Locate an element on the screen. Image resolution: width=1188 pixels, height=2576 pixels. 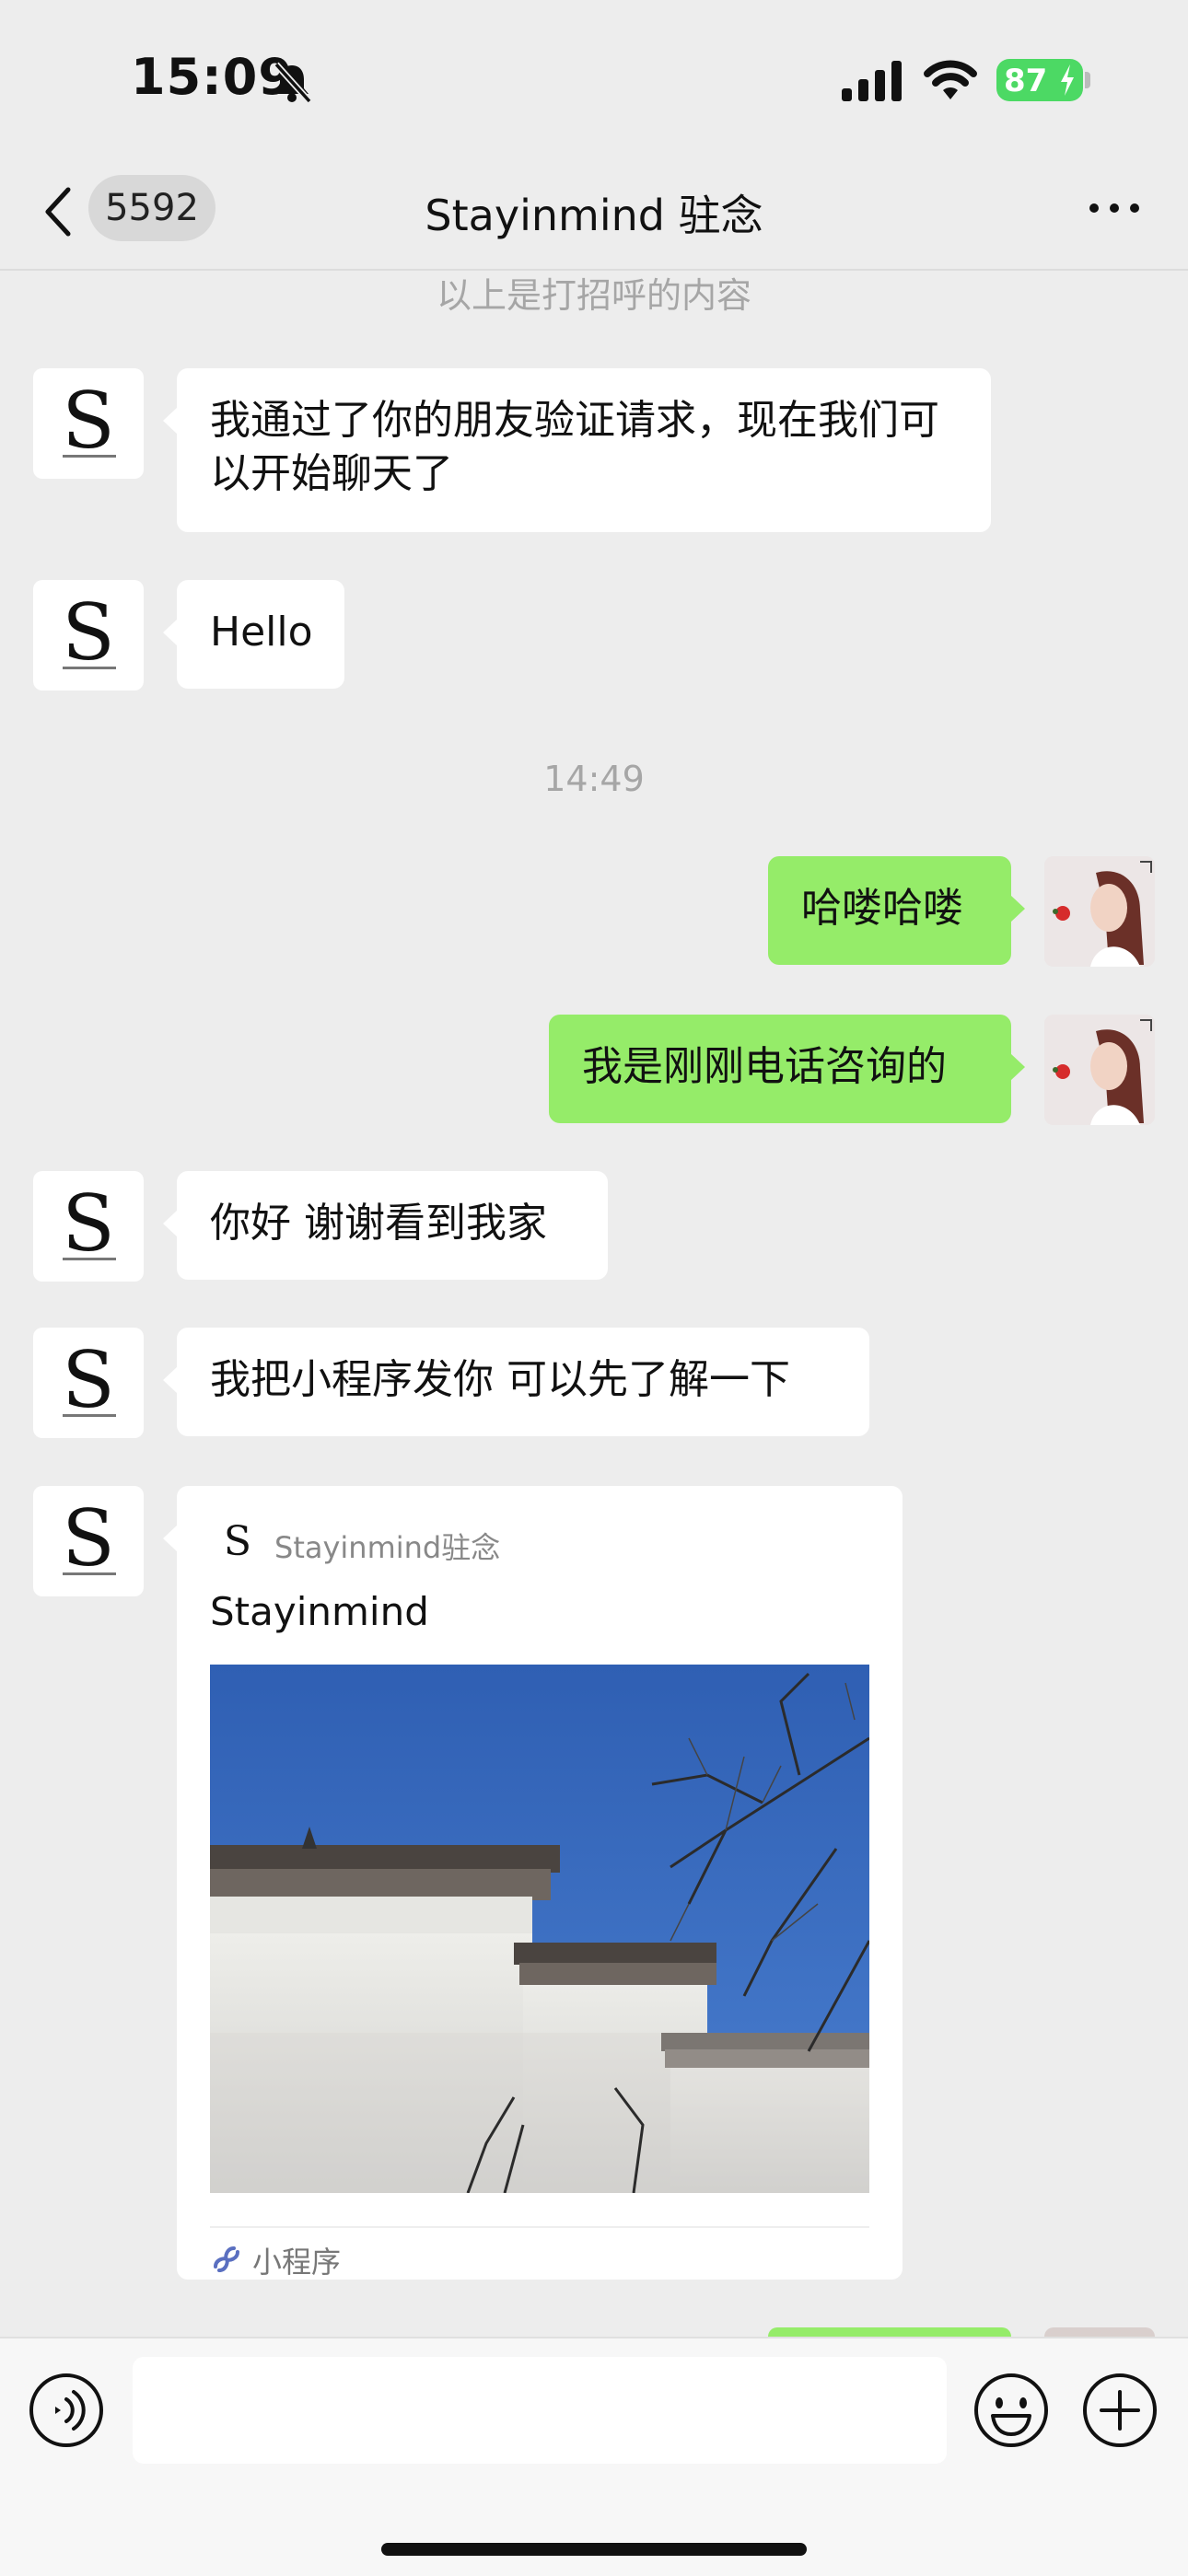
status-bar: 15:09 87 is located at coordinates (594, 78).